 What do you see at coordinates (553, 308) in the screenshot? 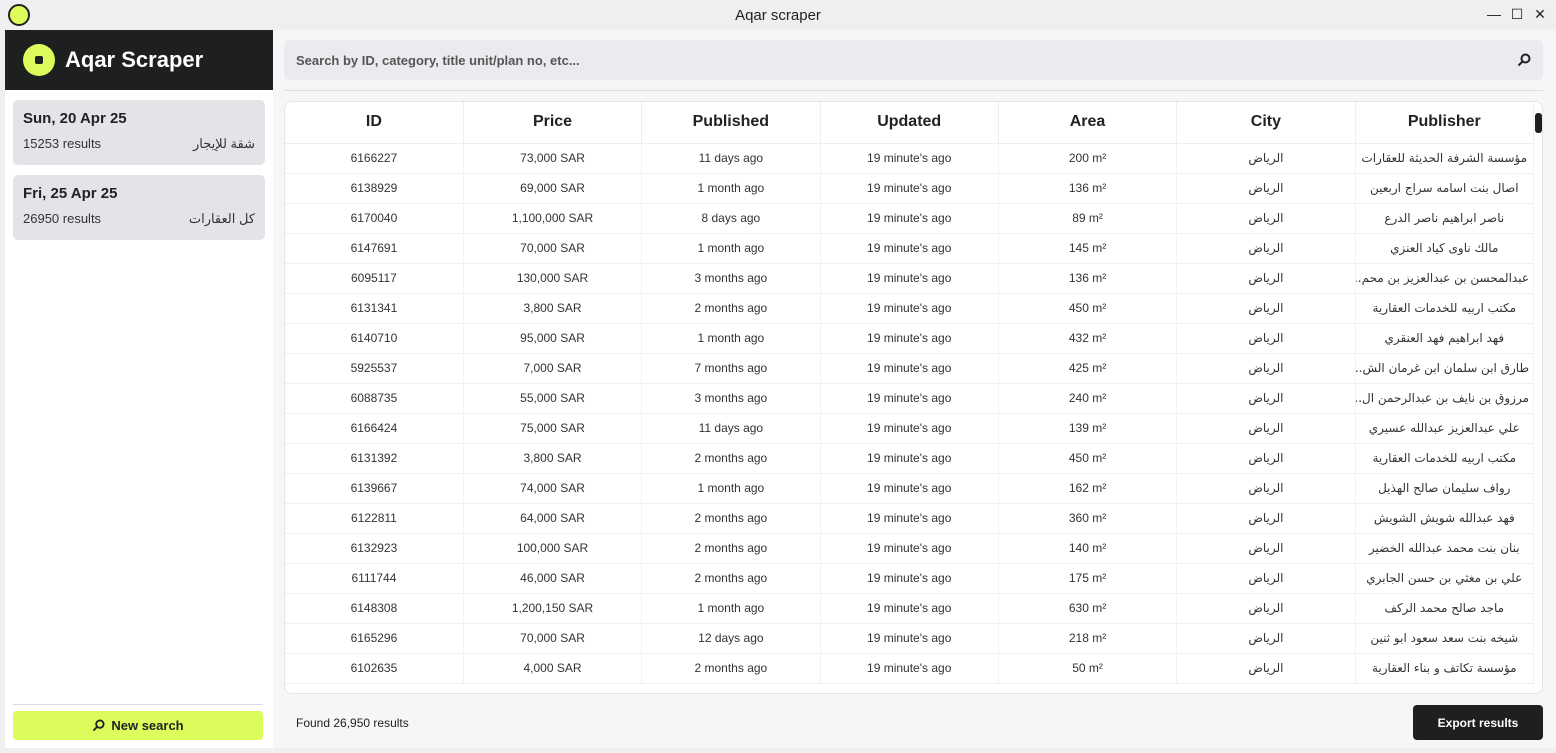
I see `cell-price: 3,800 SAR` at bounding box center [553, 308].